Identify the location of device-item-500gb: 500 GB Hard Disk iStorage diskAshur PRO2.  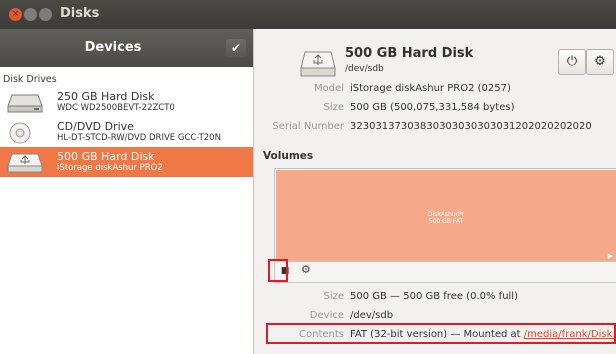
(126, 162).